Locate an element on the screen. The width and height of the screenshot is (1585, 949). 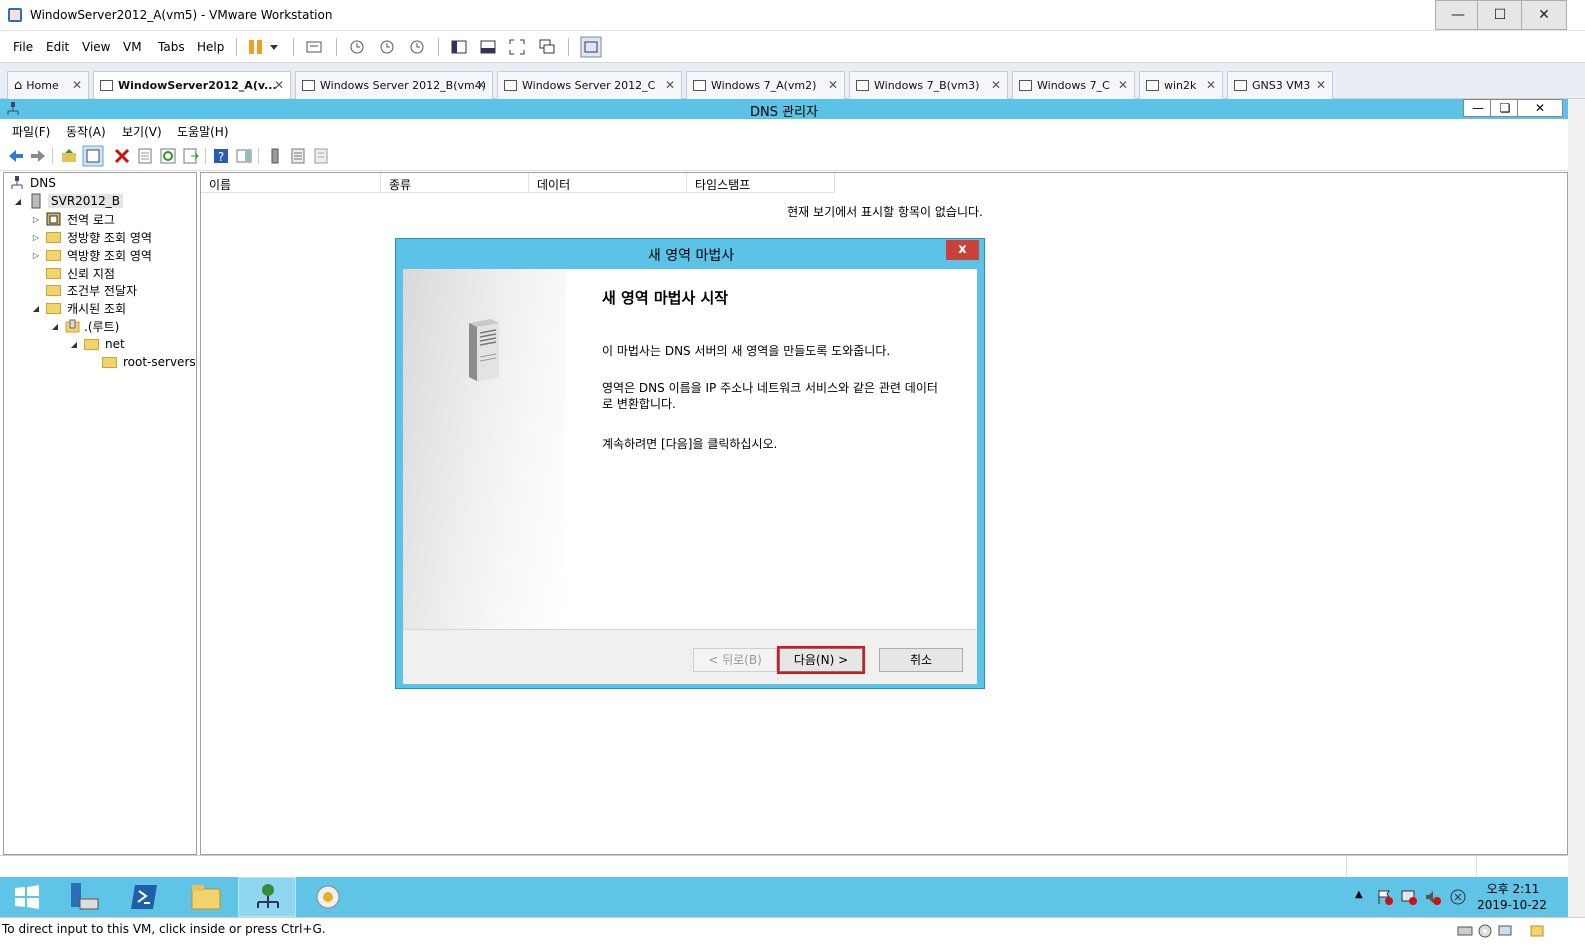
next-button: 다음(N) > is located at coordinates (821, 660).